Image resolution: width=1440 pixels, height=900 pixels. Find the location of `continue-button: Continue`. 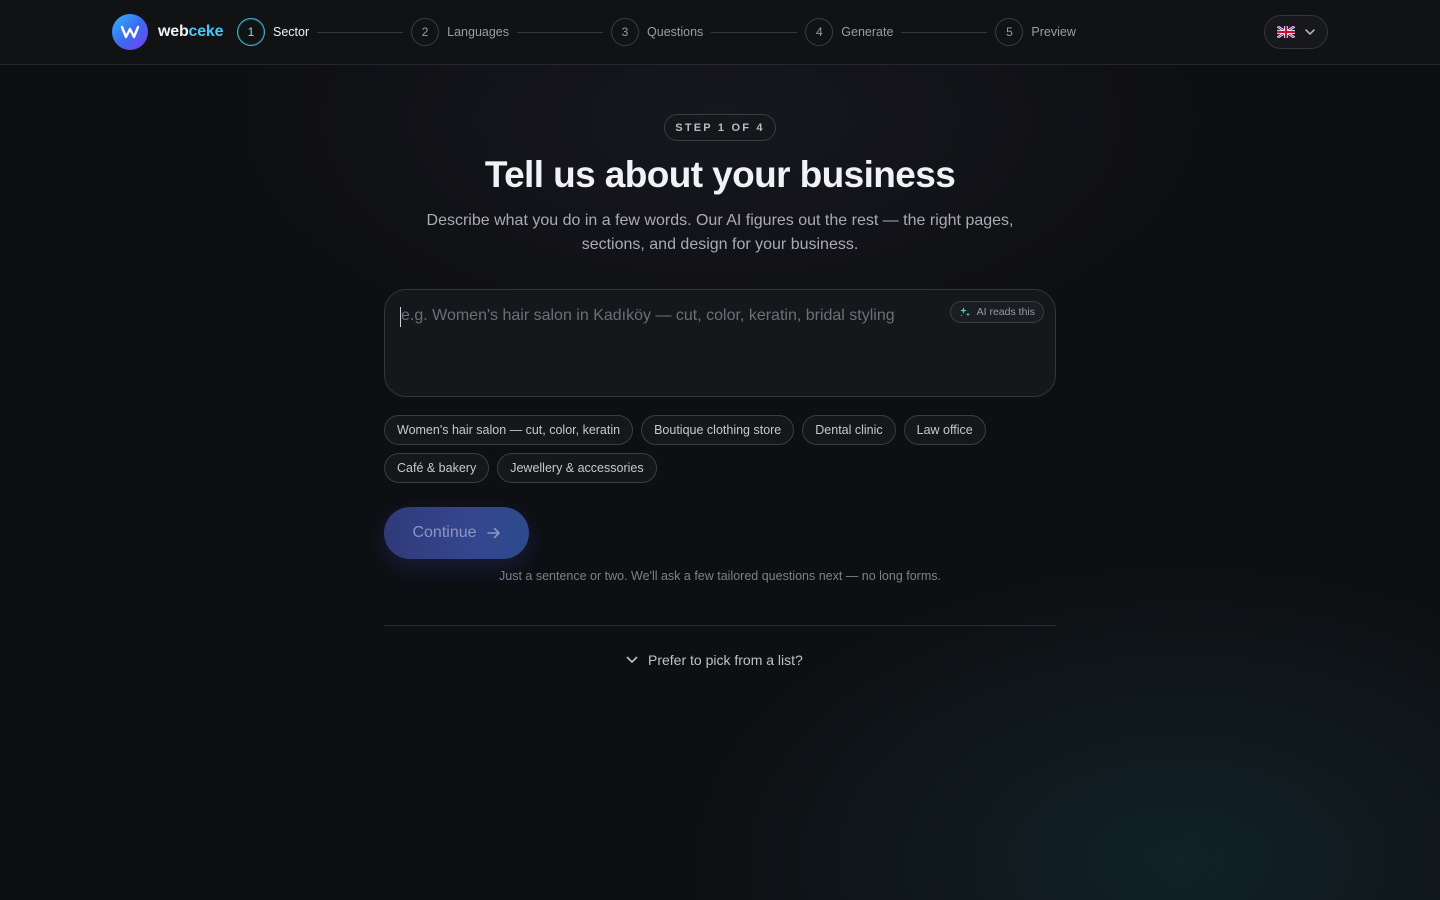

continue-button: Continue is located at coordinates (456, 533).